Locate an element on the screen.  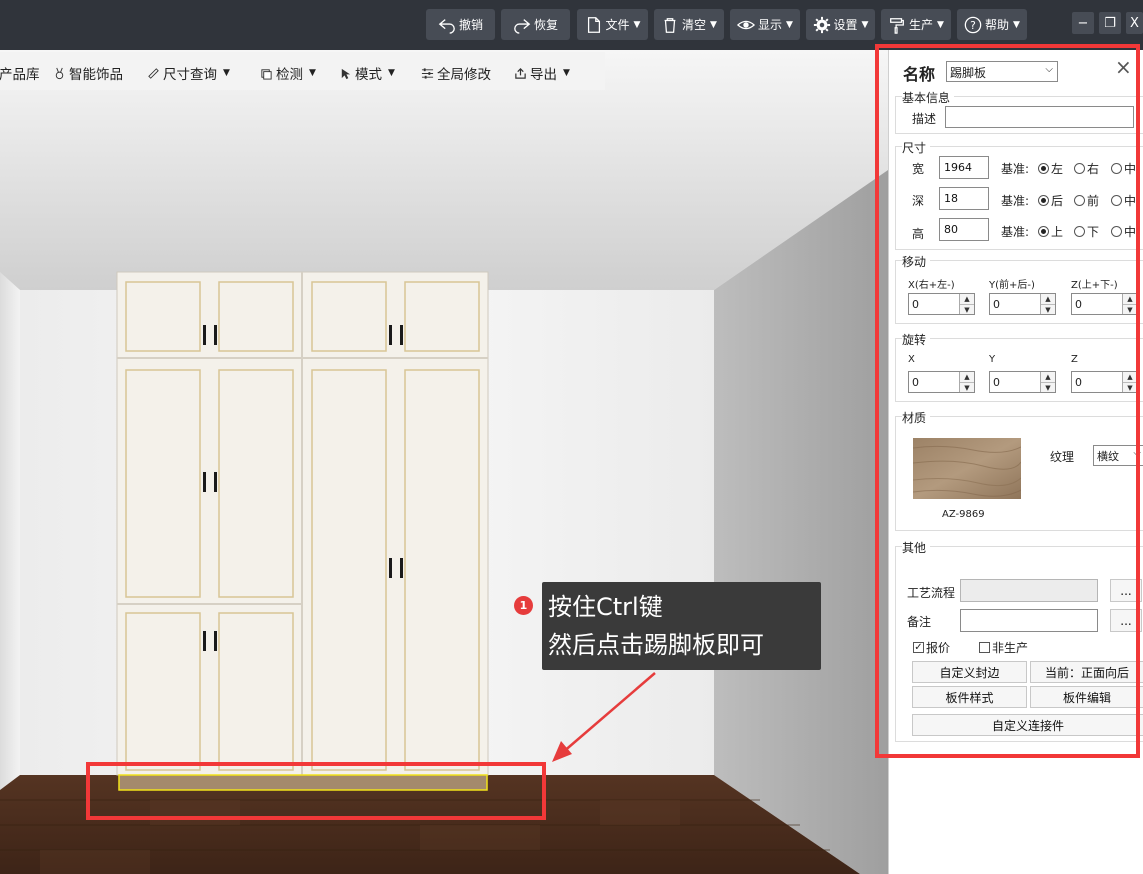
other-title: 其他 is located at coordinates (916, 547).